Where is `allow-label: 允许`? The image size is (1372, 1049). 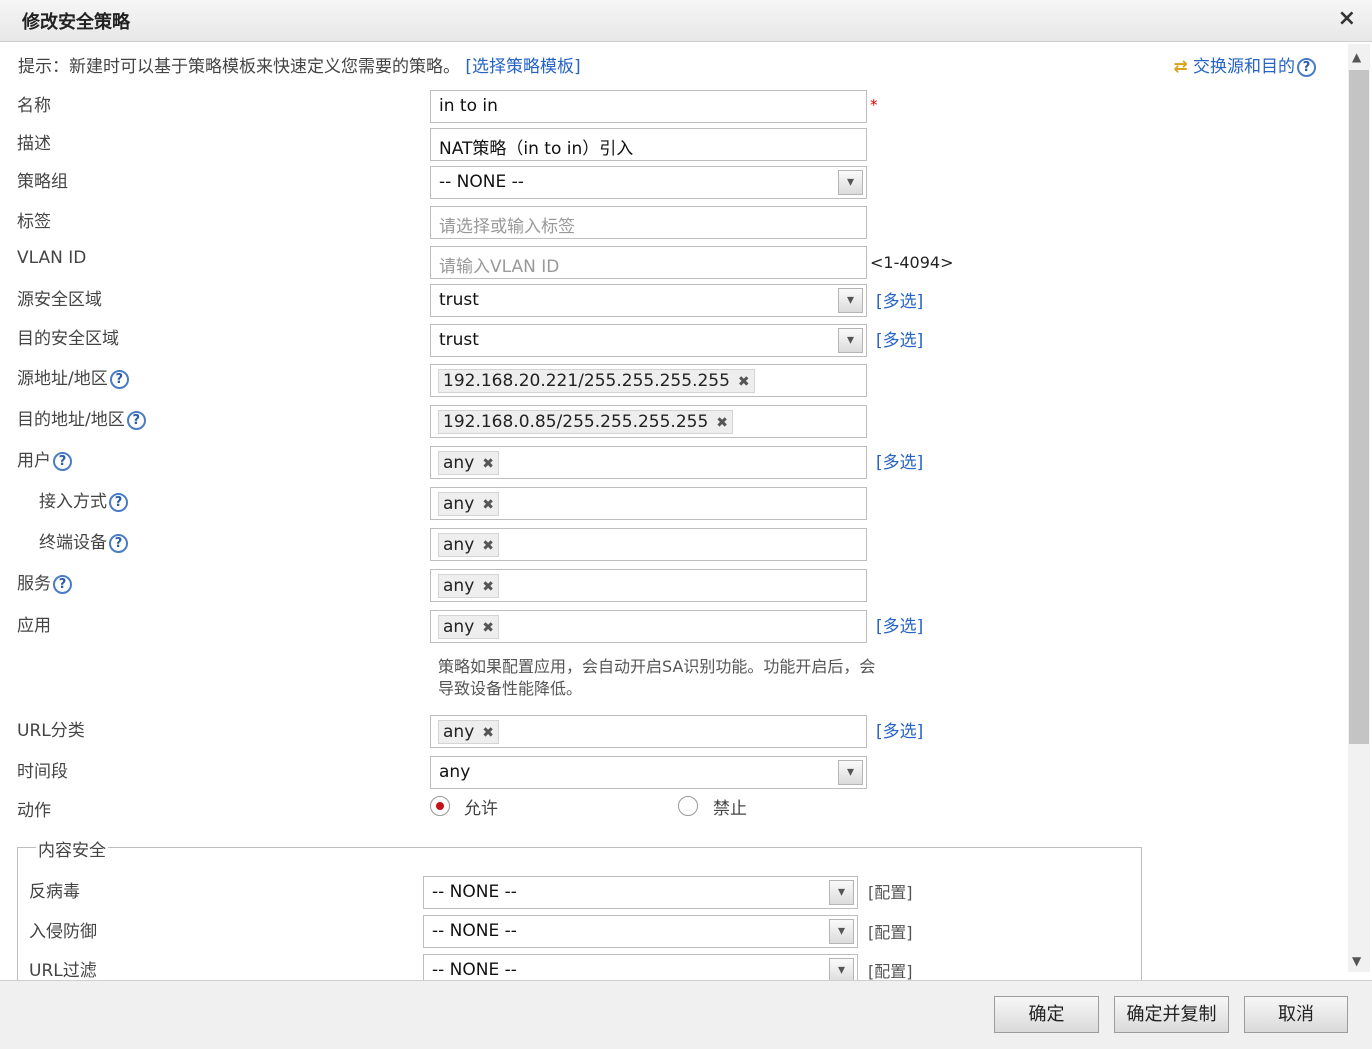 allow-label: 允许 is located at coordinates (481, 809).